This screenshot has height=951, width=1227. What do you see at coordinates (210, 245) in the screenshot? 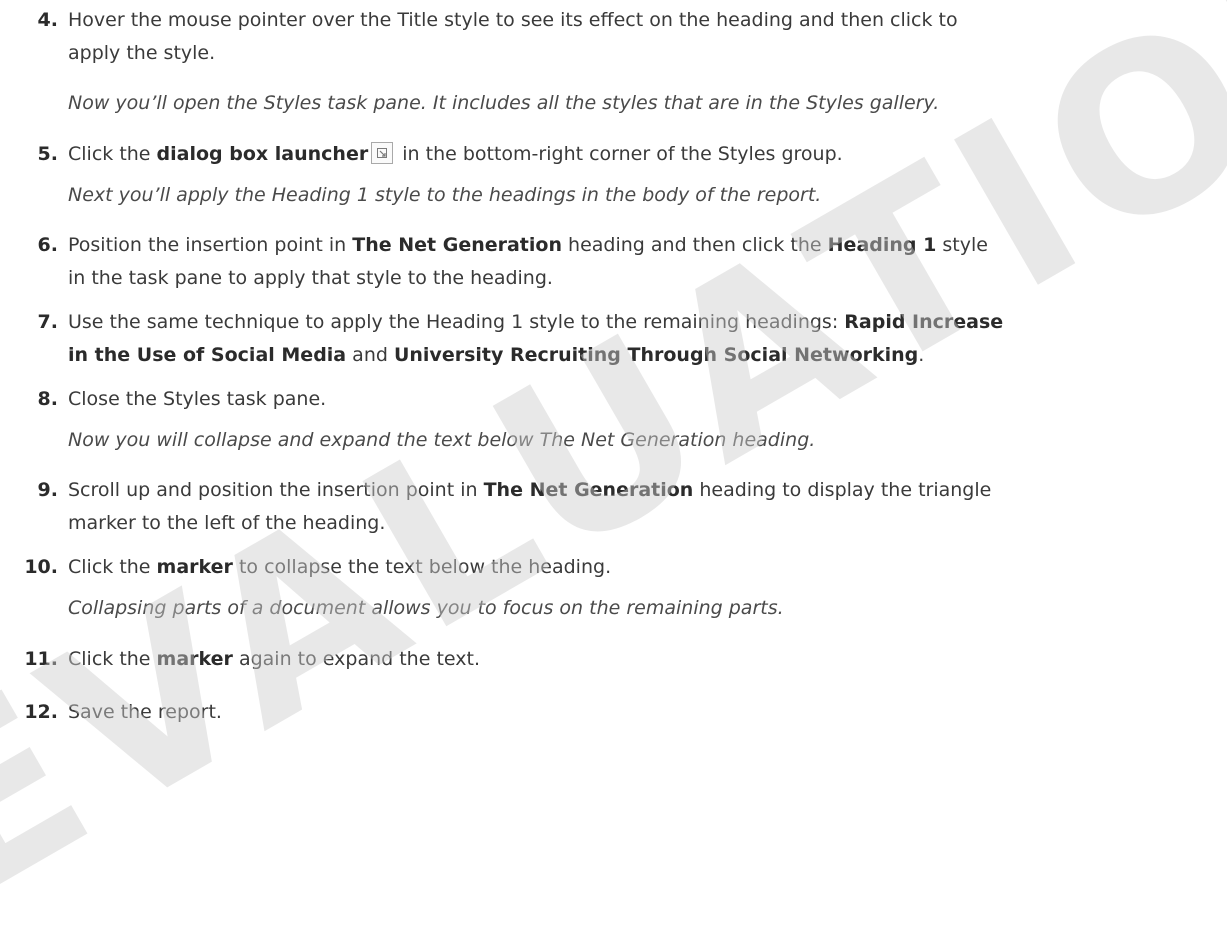
I see `text-run: Position the insertion point in` at bounding box center [210, 245].